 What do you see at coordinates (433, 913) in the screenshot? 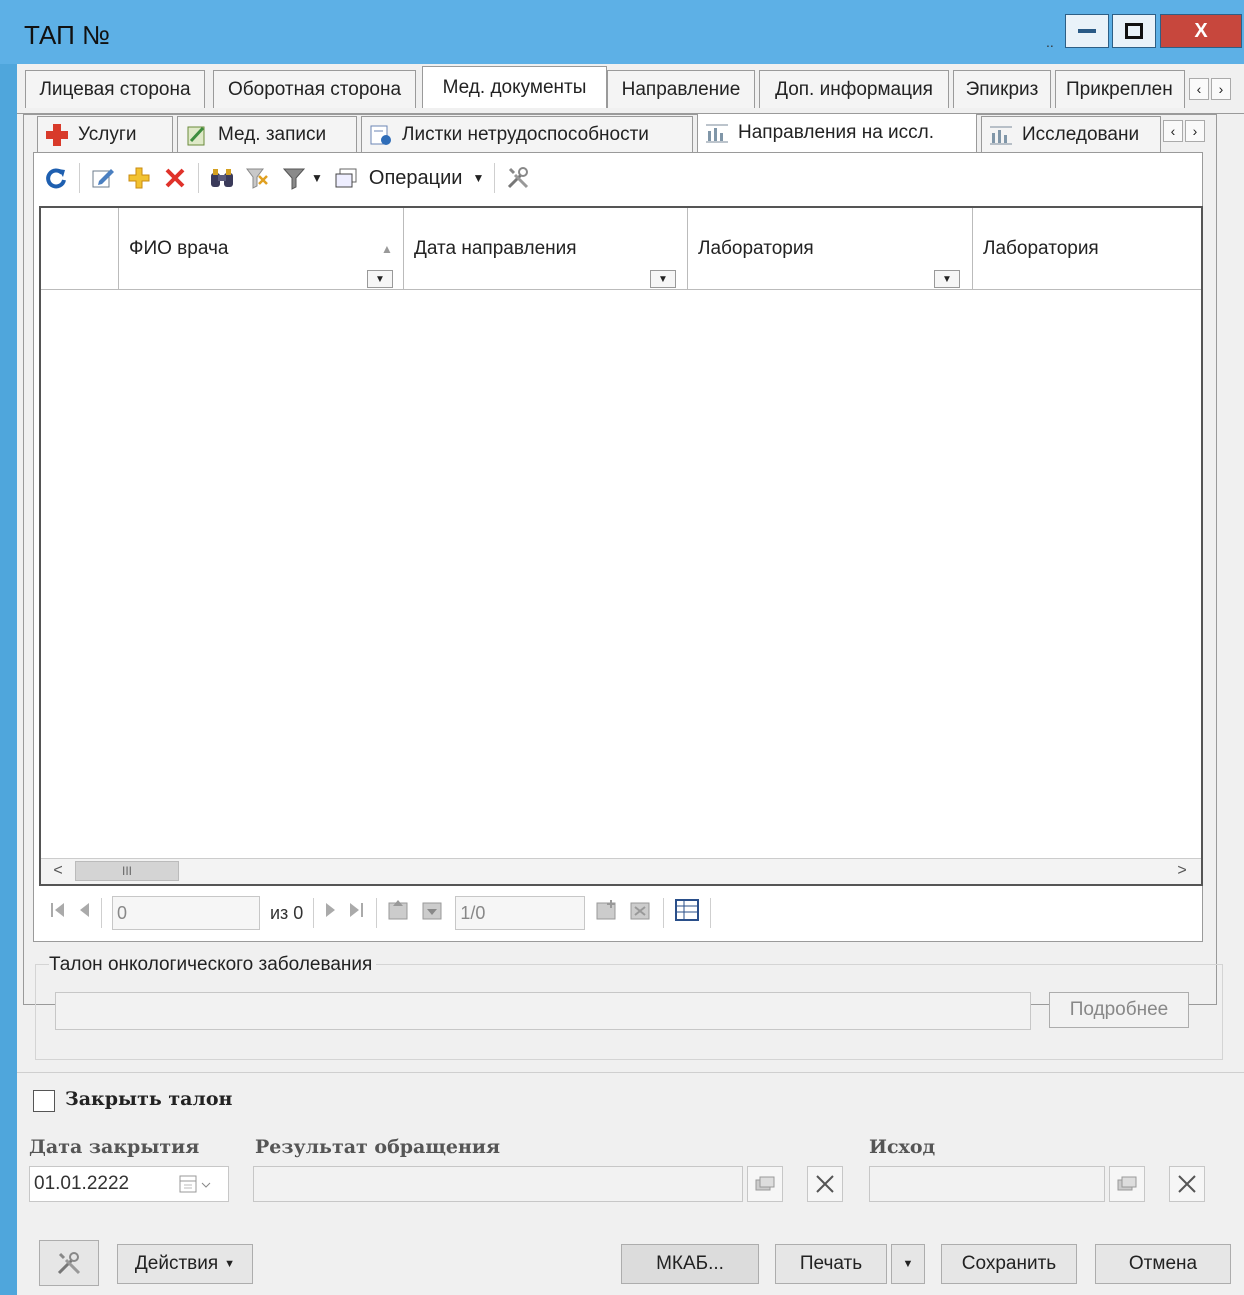
I see `move-down-record-icon` at bounding box center [433, 913].